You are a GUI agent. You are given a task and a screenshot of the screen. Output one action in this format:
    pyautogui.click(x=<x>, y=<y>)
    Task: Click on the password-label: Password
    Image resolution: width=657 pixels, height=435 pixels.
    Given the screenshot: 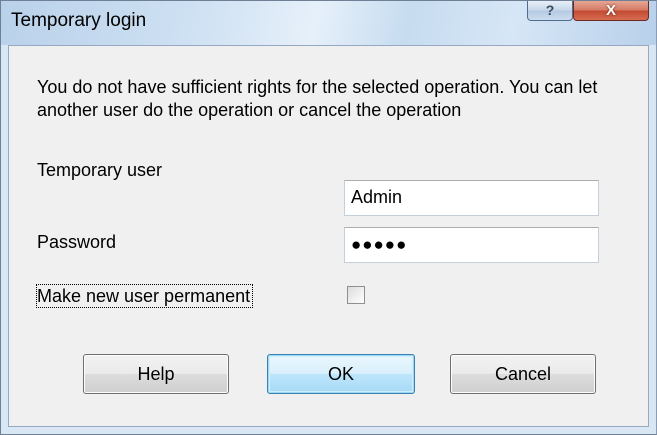 What is the action you would take?
    pyautogui.click(x=77, y=242)
    